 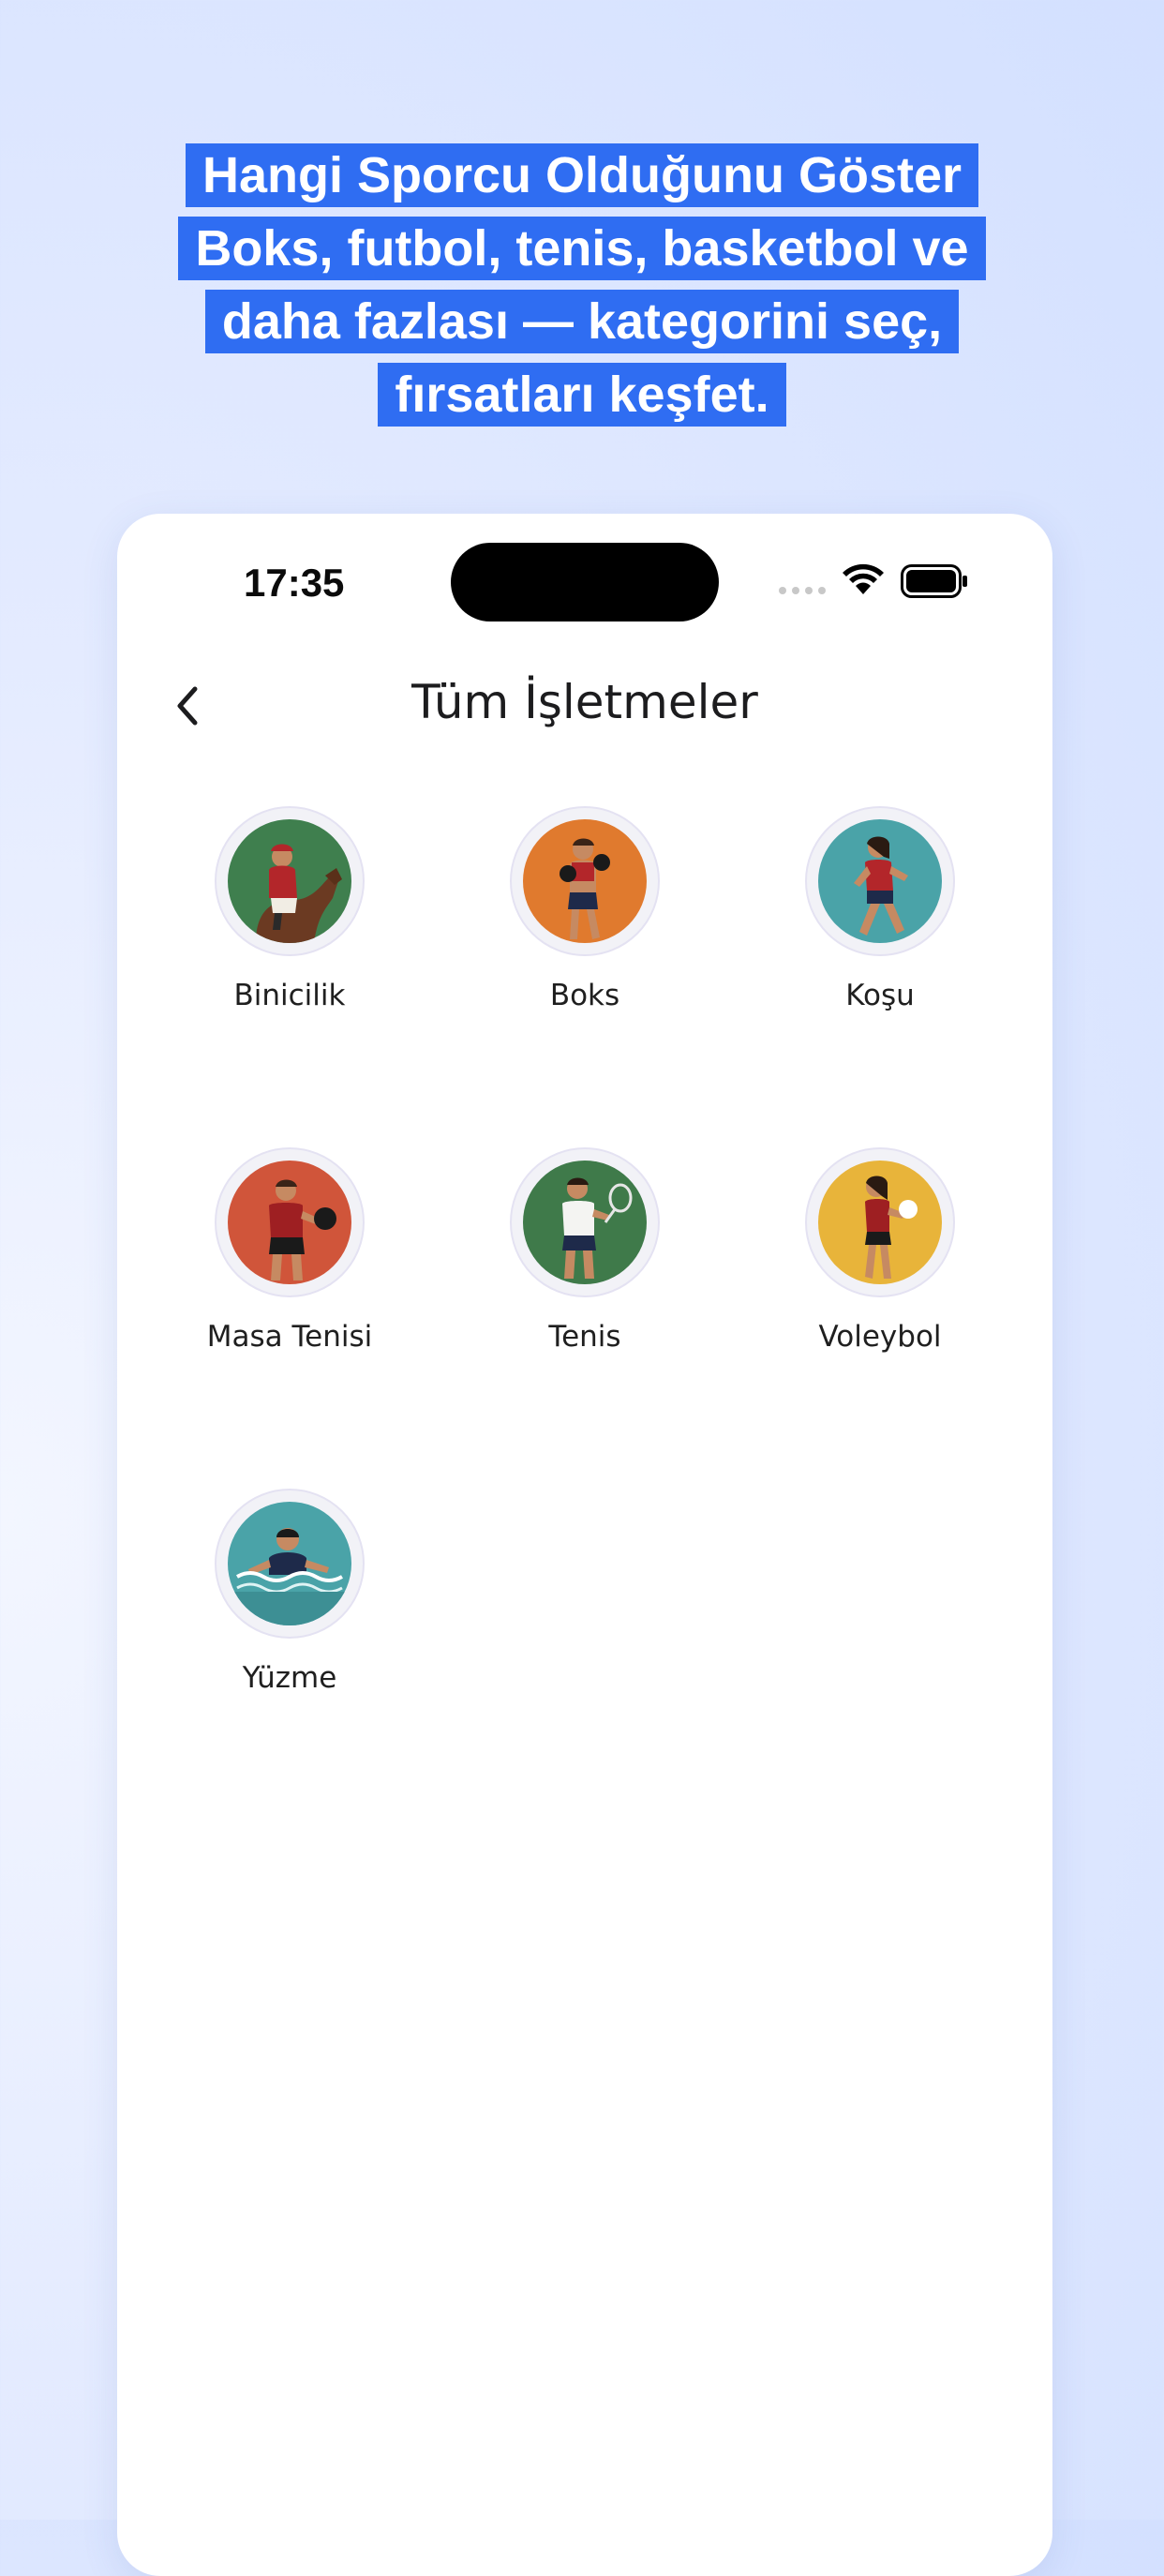 I want to click on category-tile-binicilik: Binicilik, so click(x=289, y=909).